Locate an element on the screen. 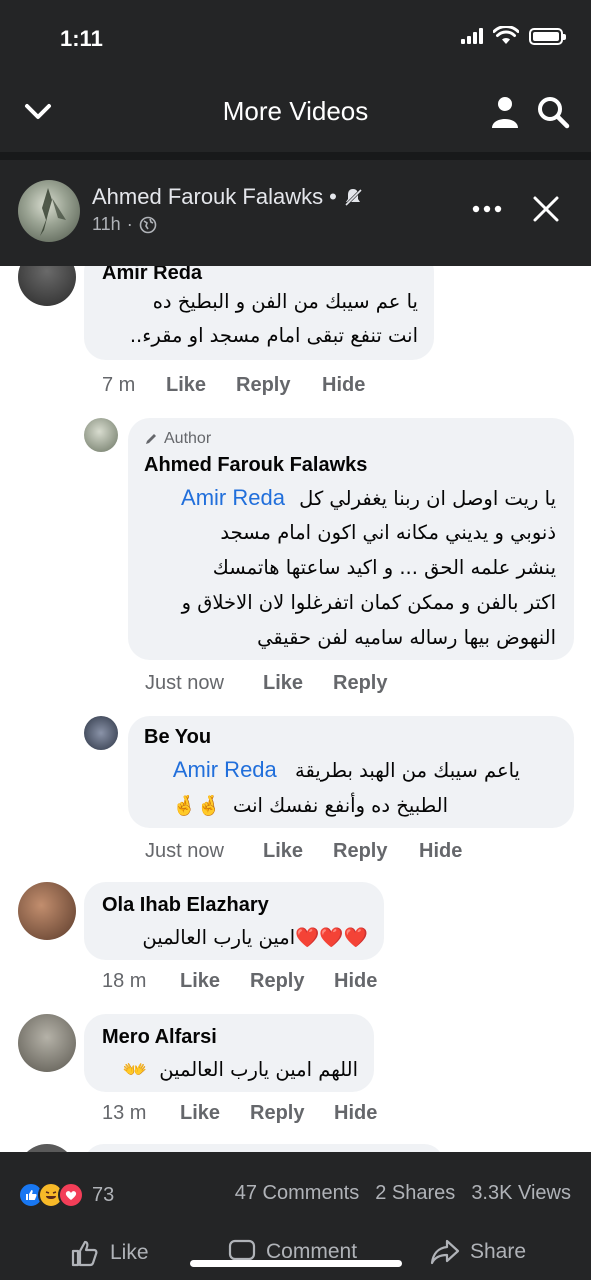 The height and width of the screenshot is (1280, 591). comment-line-text: يا ريت اوصل ان ربنا يغفرلي كل is located at coordinates (427, 498).